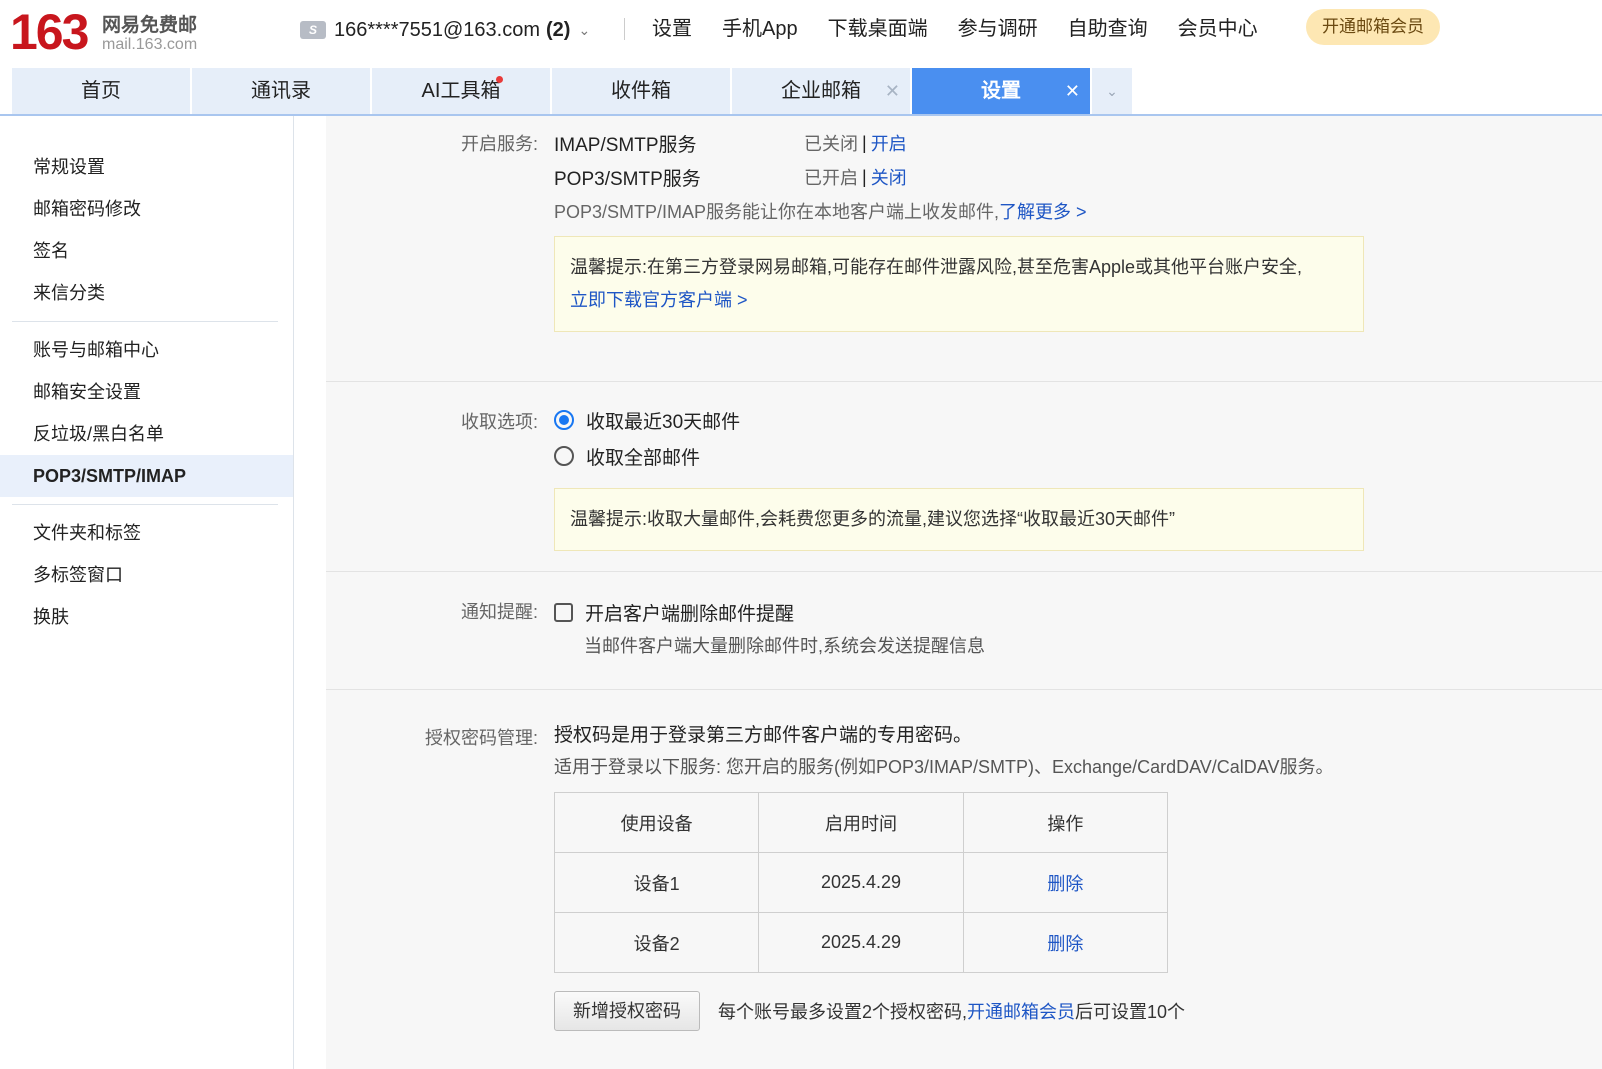 The width and height of the screenshot is (1602, 1069). What do you see at coordinates (146, 293) in the screenshot?
I see `sidebar-item-mail-sorting: 来信分类` at bounding box center [146, 293].